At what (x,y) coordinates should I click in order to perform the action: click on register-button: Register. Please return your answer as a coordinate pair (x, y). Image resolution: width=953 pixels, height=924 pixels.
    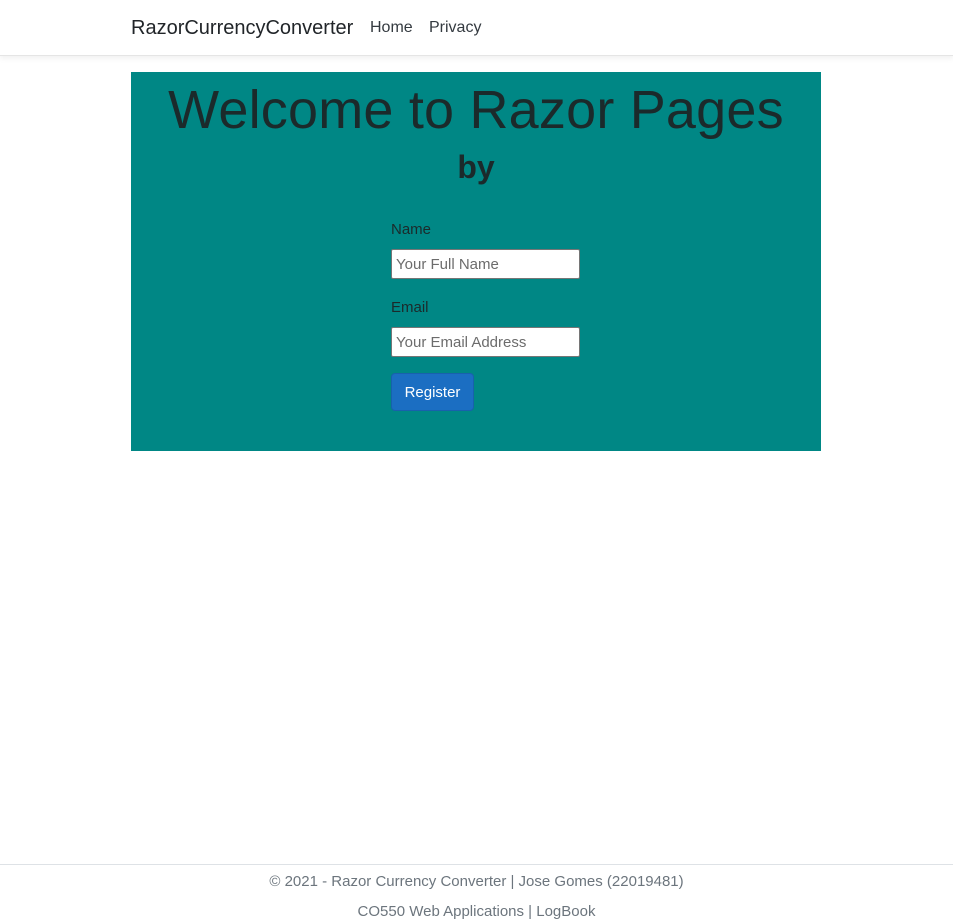
    Looking at the image, I should click on (432, 392).